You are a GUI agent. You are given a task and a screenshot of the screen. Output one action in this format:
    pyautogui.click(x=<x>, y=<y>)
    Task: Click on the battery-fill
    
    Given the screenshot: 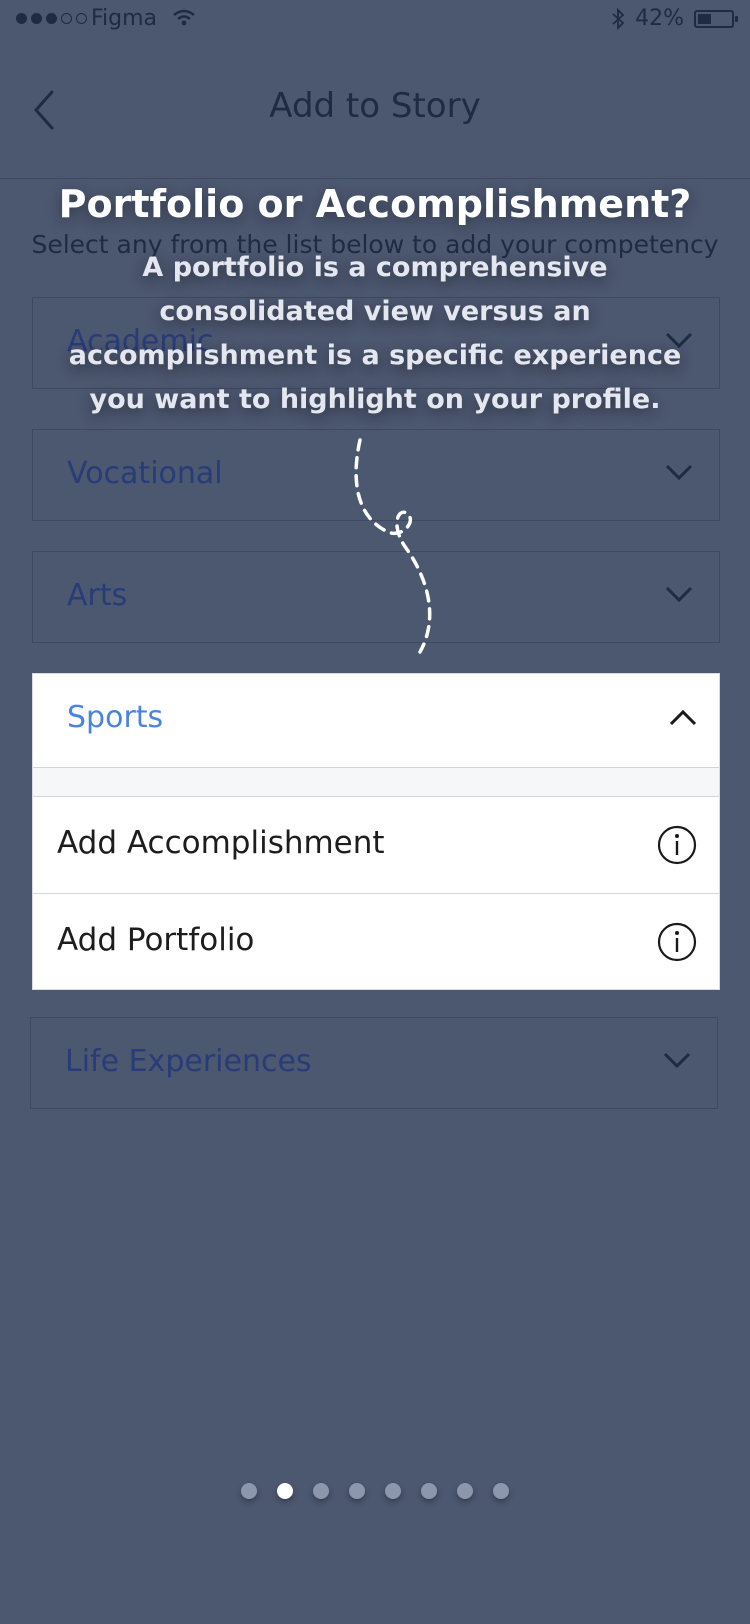 What is the action you would take?
    pyautogui.click(x=704, y=18)
    